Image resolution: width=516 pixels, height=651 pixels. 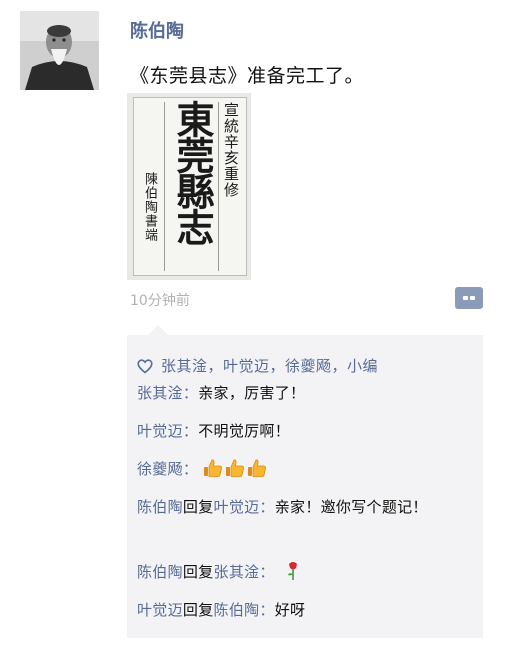 I want to click on reply-target-name: 陈伯陶, so click(x=237, y=610).